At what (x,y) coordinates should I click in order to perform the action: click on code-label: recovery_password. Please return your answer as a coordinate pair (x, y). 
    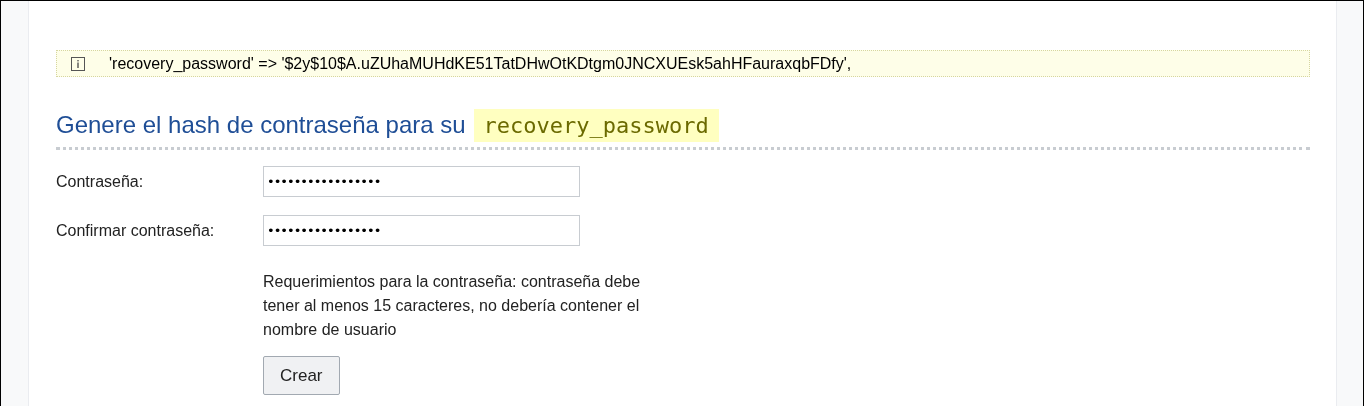
    Looking at the image, I should click on (596, 125).